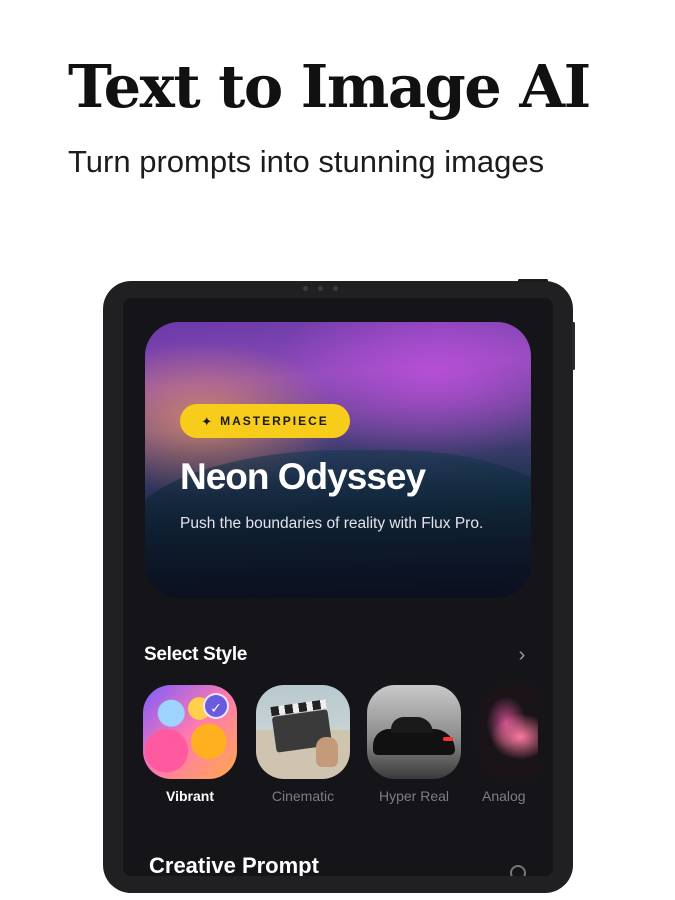 The image size is (675, 900). What do you see at coordinates (320, 288) in the screenshot?
I see `camera-dots` at bounding box center [320, 288].